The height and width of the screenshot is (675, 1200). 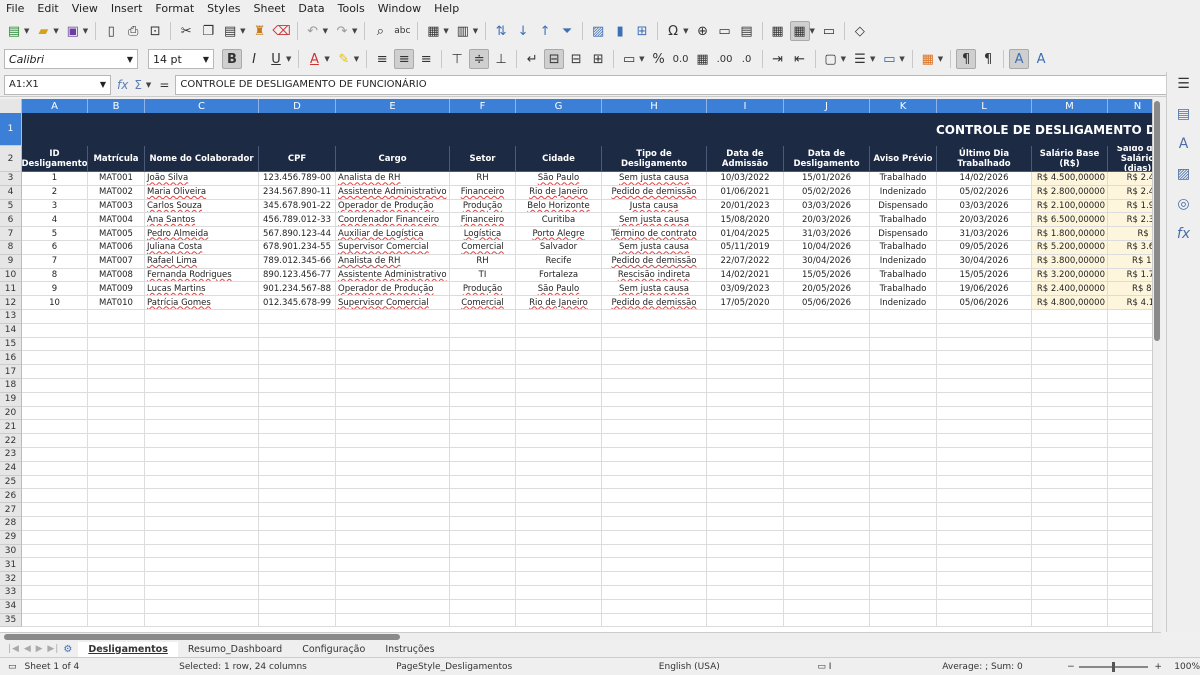 I want to click on data-cell: MAT004, so click(x=116, y=220).